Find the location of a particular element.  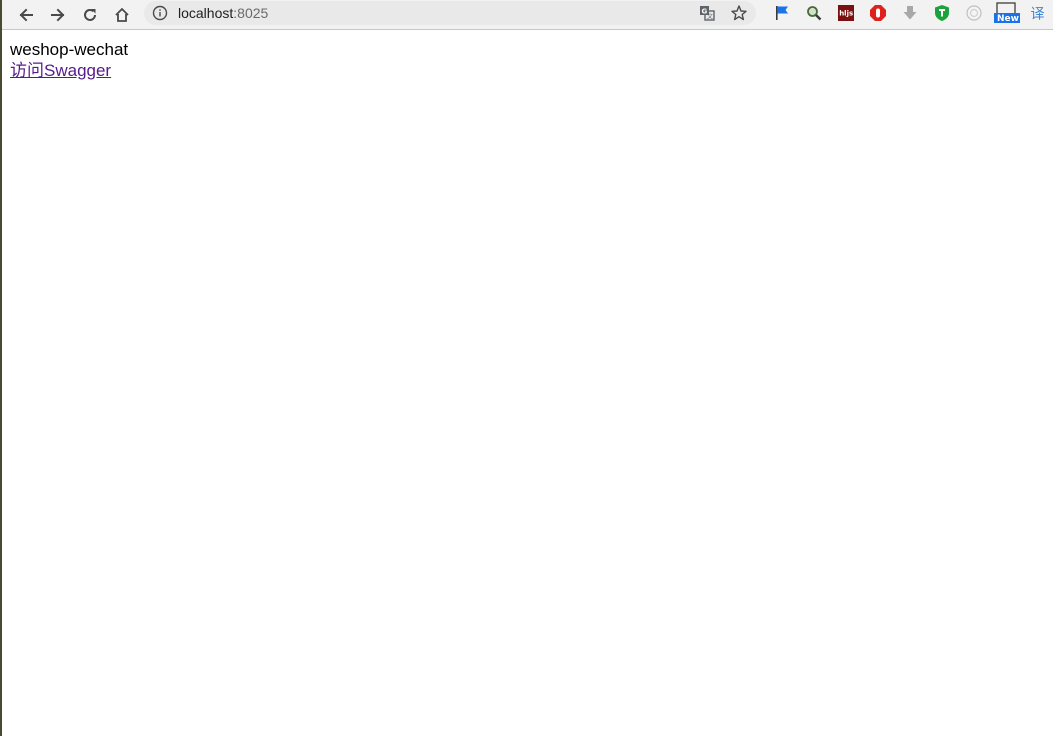

magnifier-extension-icon is located at coordinates (814, 13).